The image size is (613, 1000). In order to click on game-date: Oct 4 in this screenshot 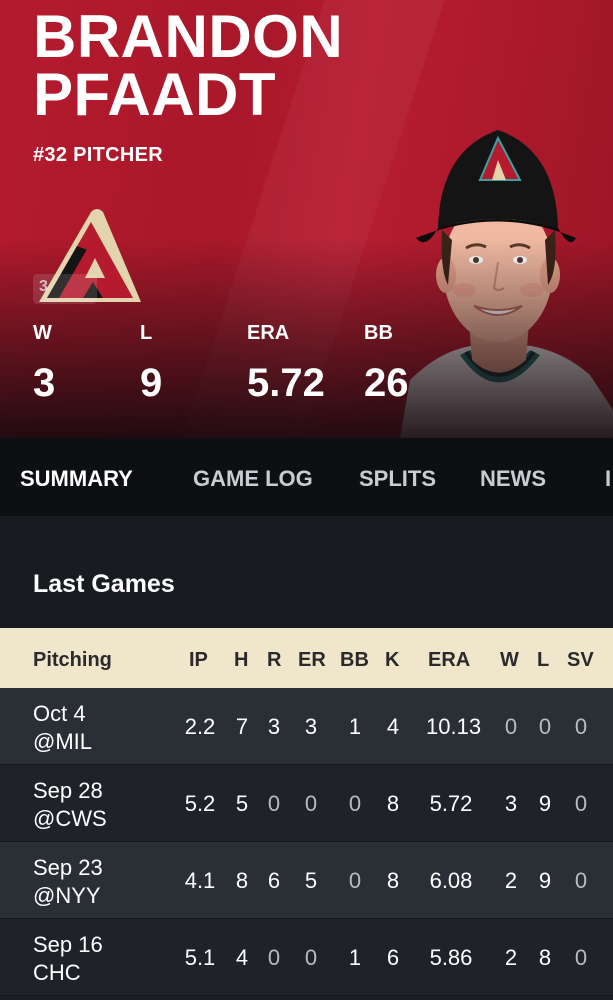, I will do `click(59, 713)`.